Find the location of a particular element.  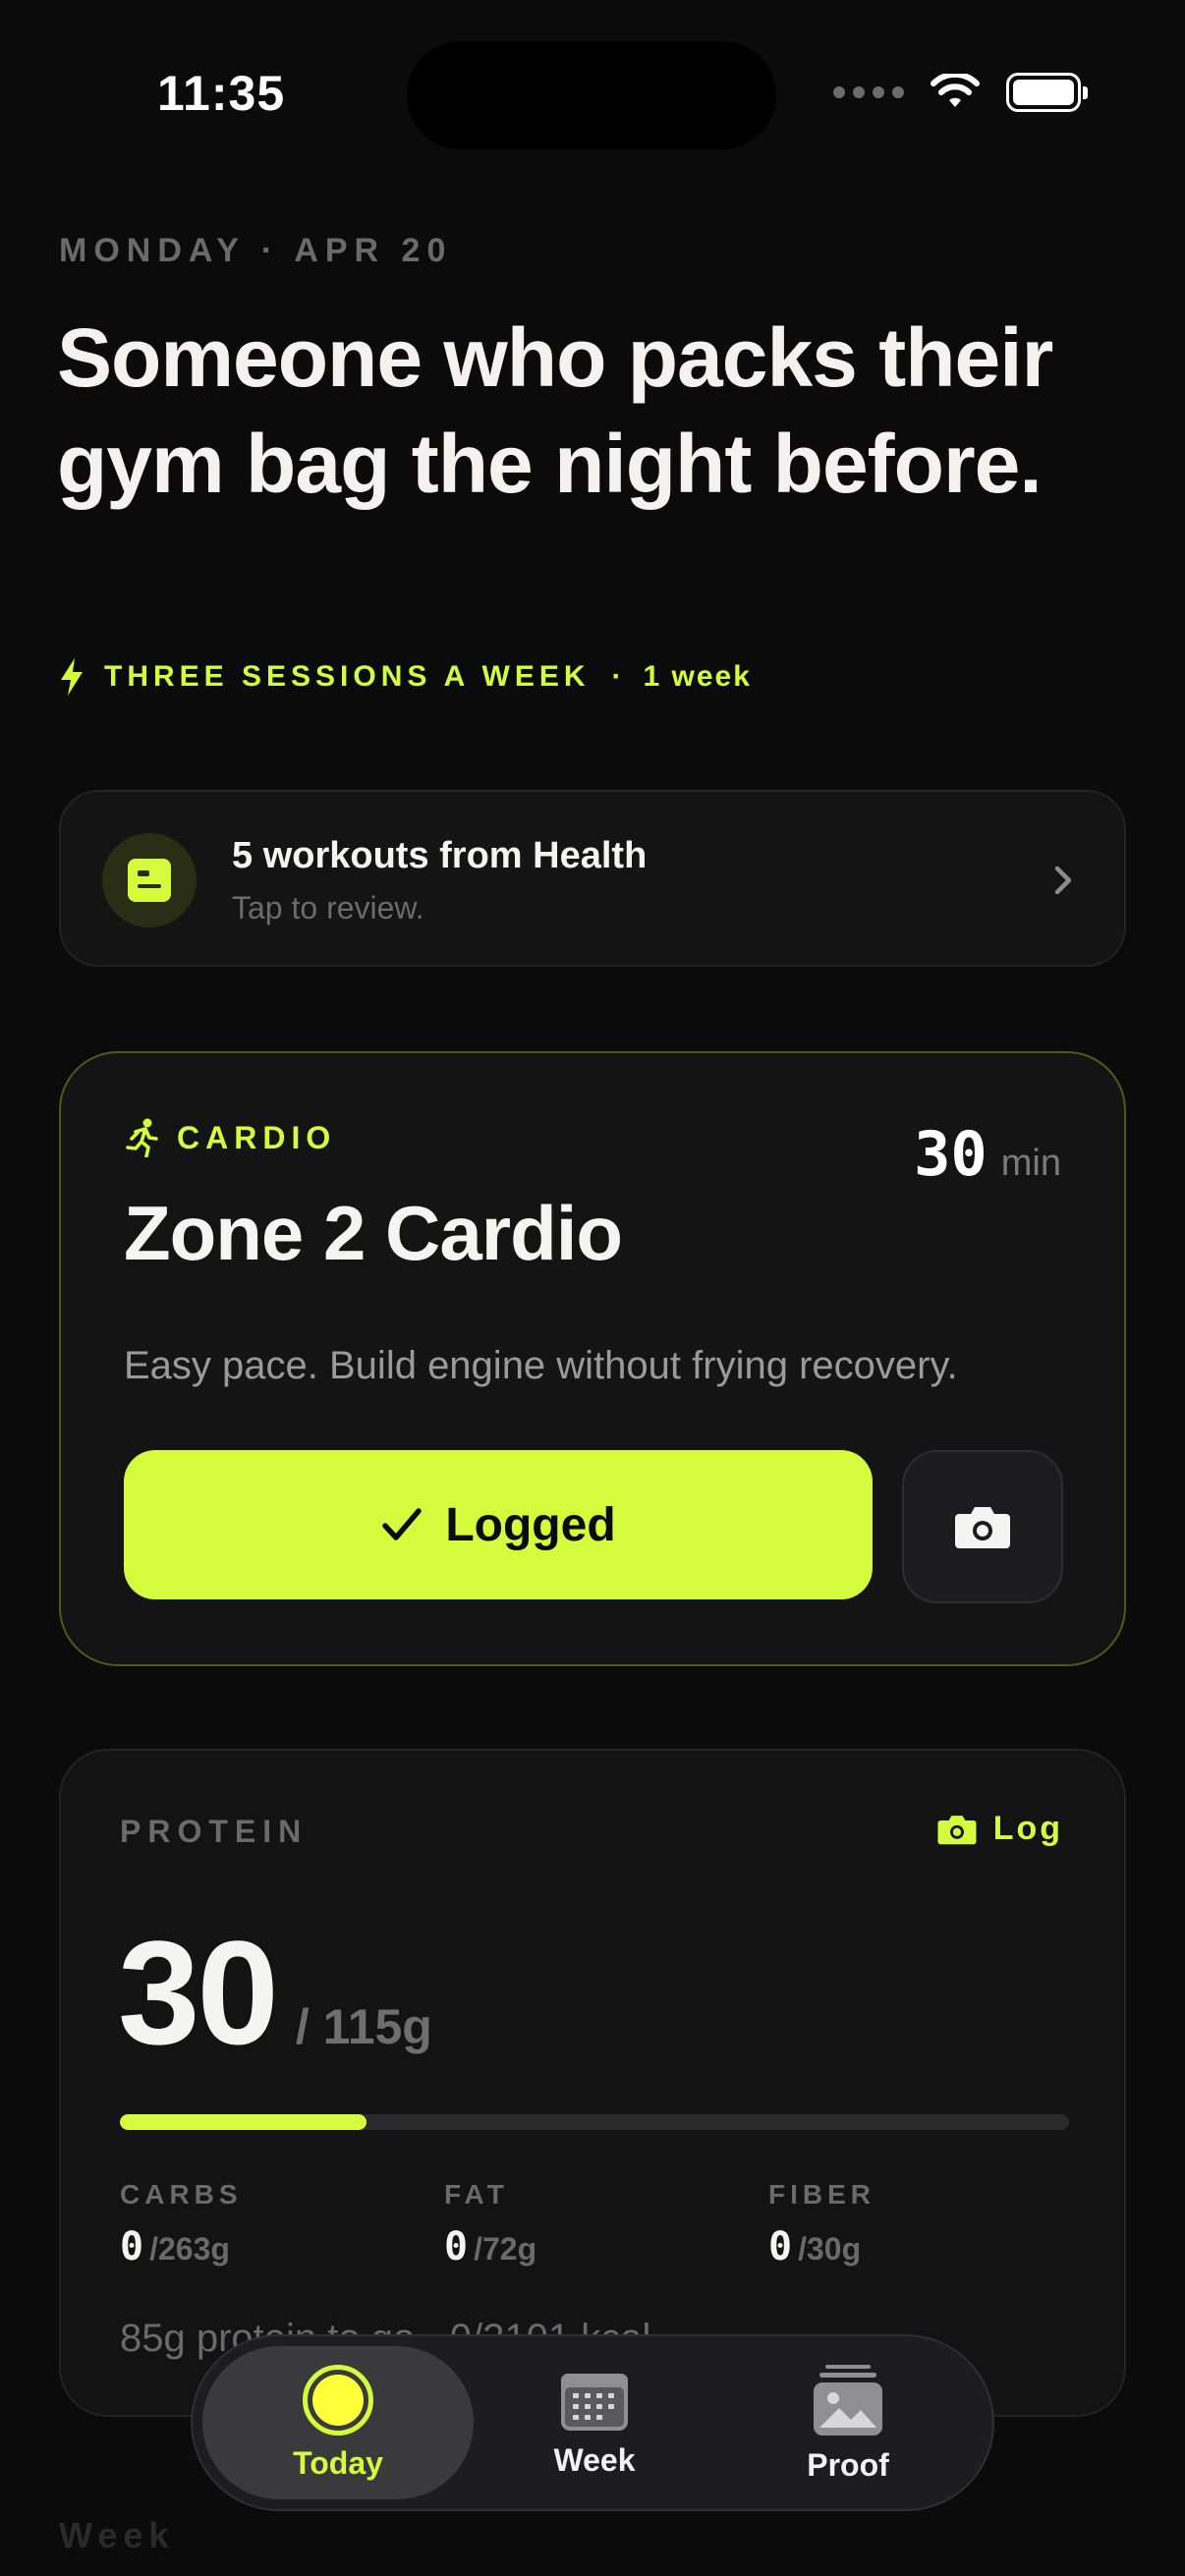

macro-carbs: CARBS 0 /263g is located at coordinates (282, 2224).